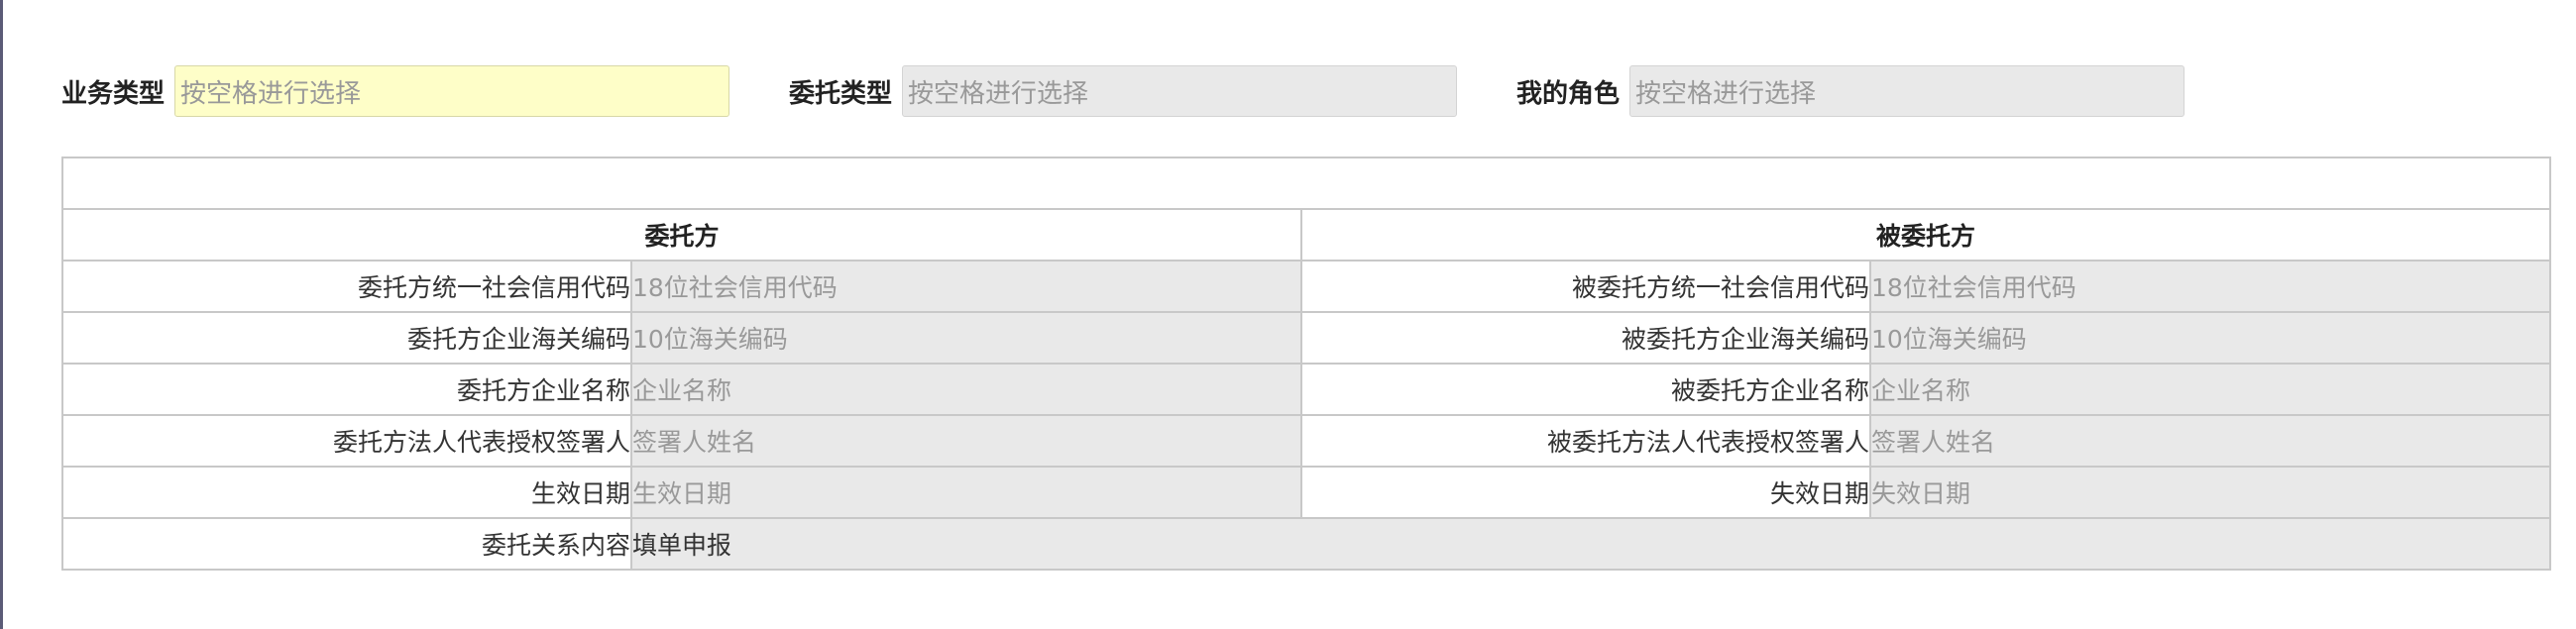  I want to click on relation-content-label: 委托关系内容, so click(346, 544).